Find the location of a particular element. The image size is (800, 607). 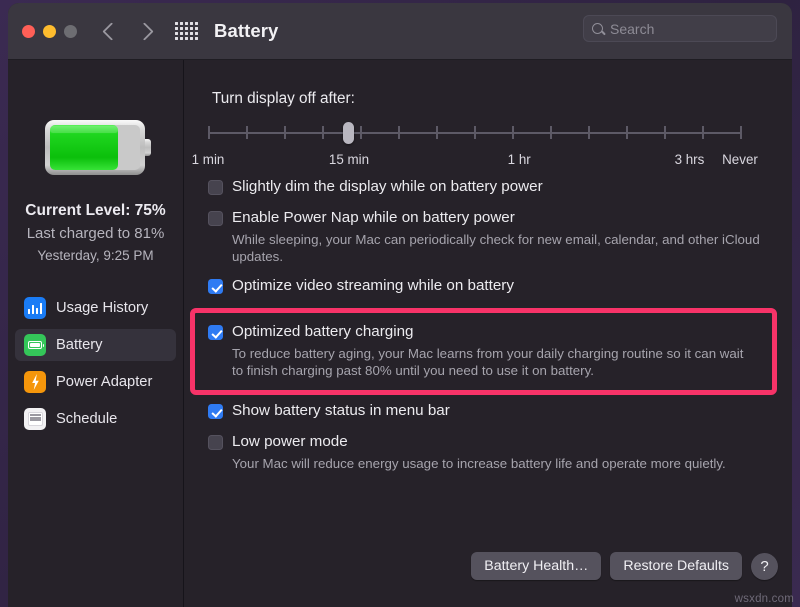

slider-legend-label: 3 hrs is located at coordinates (689, 159).